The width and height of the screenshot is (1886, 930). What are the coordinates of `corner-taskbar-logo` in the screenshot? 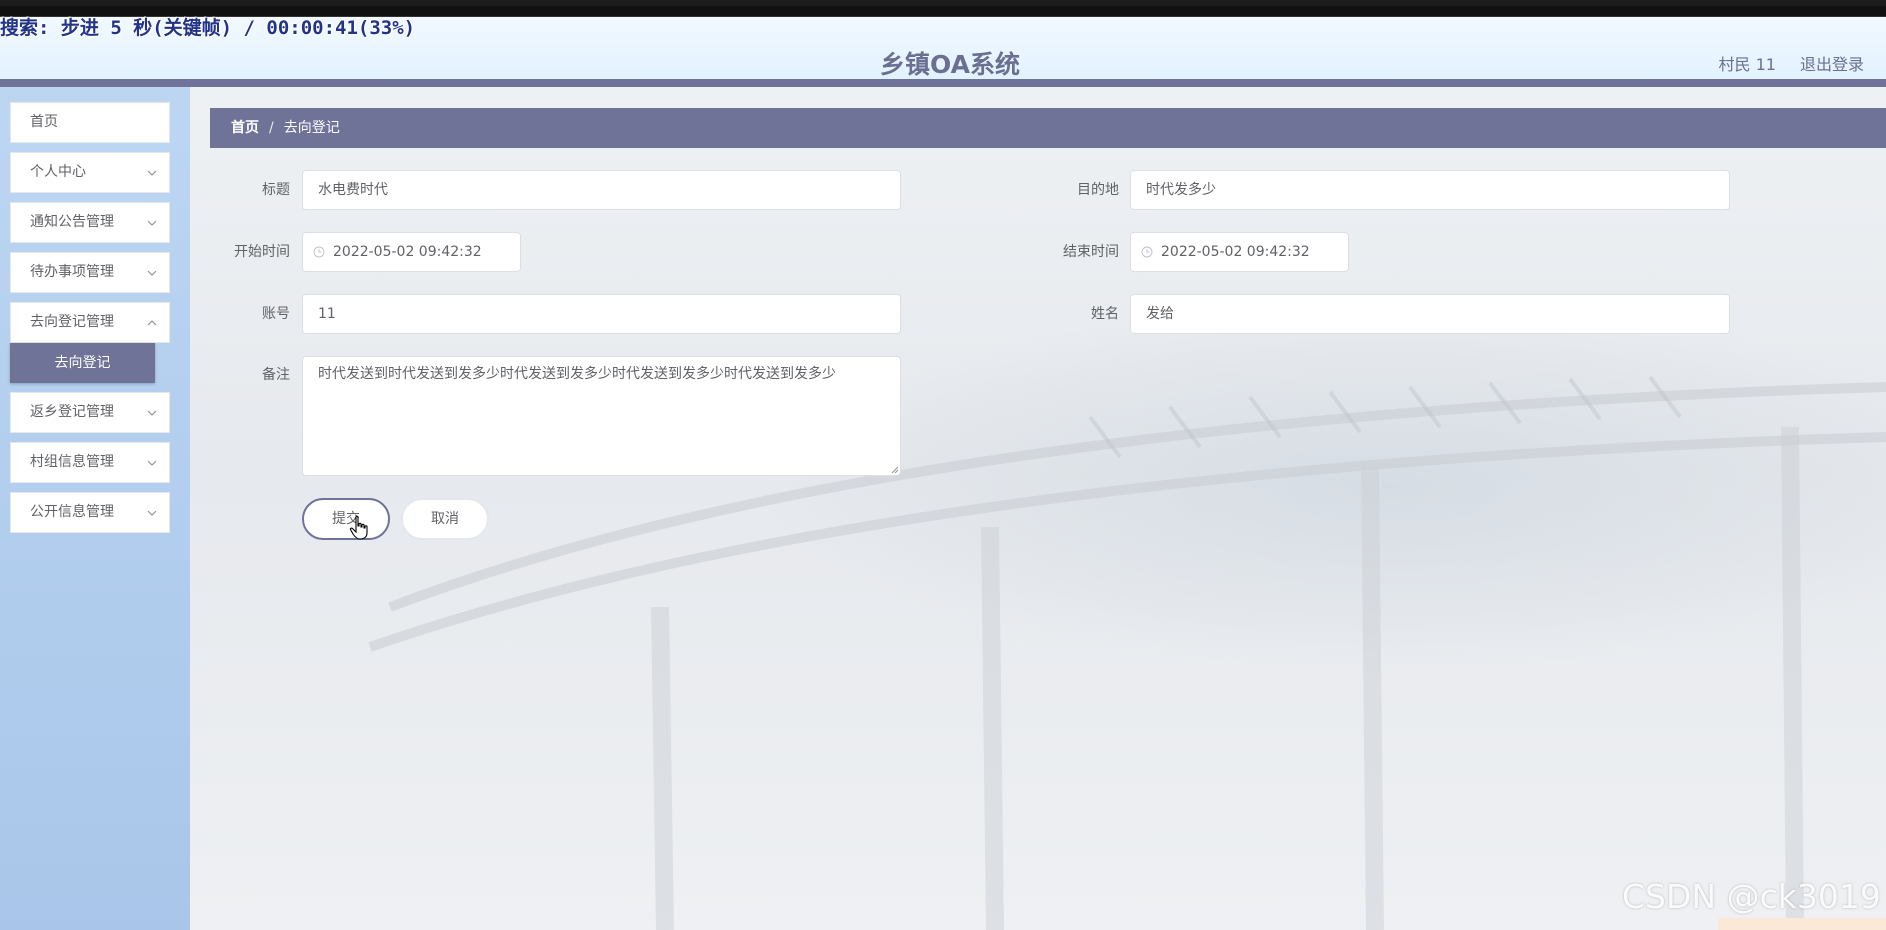 It's located at (1802, 924).